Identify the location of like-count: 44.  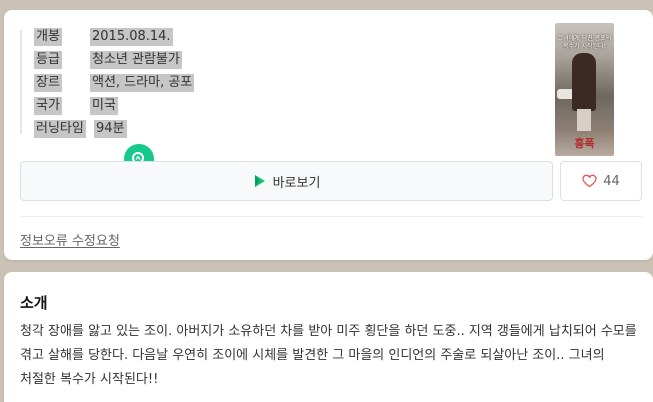
(611, 181).